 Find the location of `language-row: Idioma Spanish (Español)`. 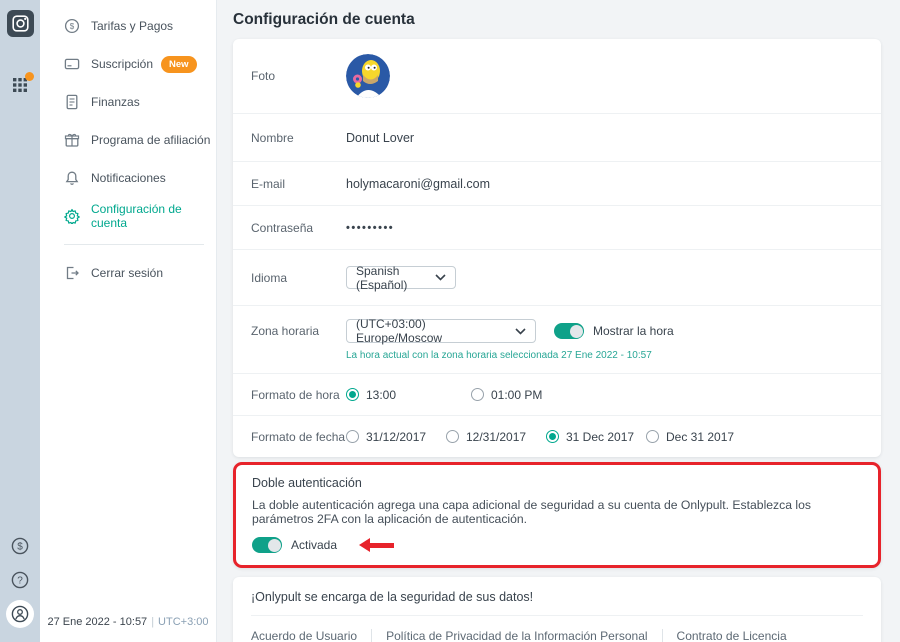

language-row: Idioma Spanish (Español) is located at coordinates (557, 277).